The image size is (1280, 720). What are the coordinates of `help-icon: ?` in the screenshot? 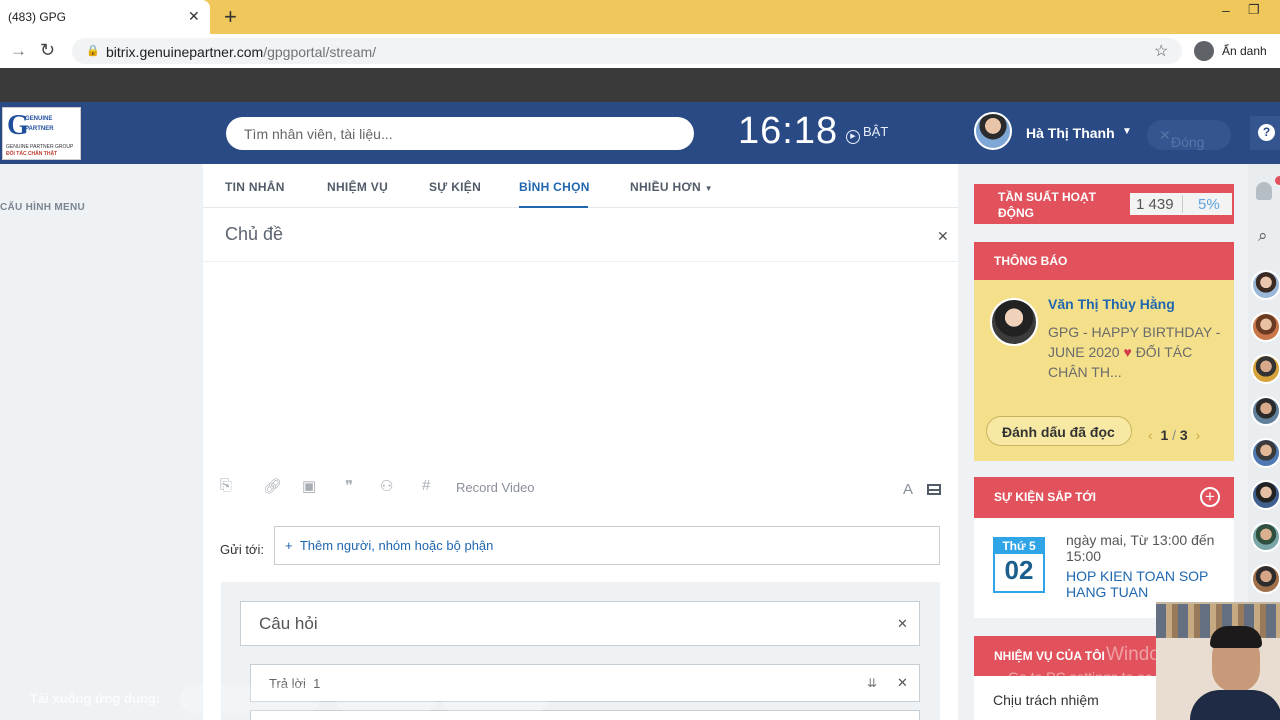 It's located at (1266, 132).